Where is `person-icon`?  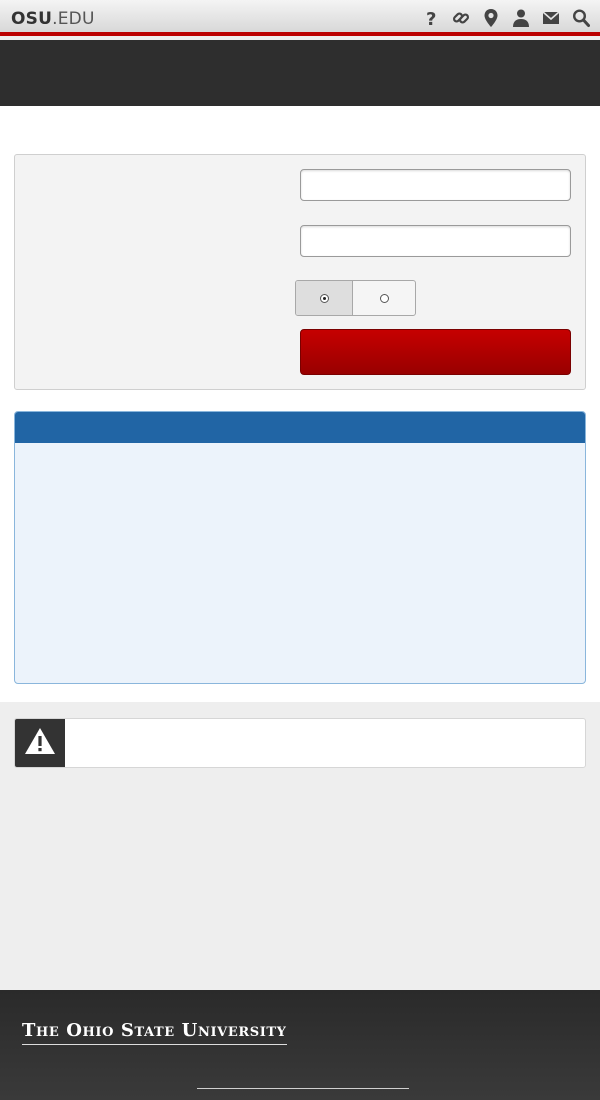
person-icon is located at coordinates (521, 18).